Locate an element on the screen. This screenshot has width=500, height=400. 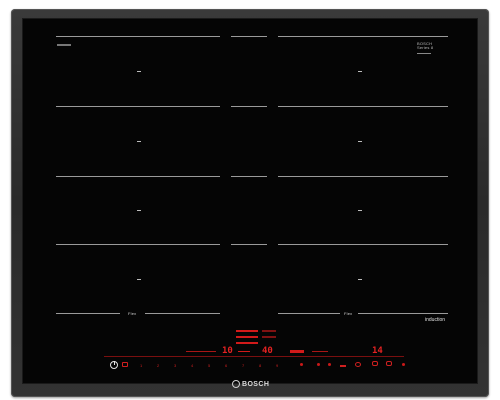
timer-display: 14 is located at coordinates (377, 351).